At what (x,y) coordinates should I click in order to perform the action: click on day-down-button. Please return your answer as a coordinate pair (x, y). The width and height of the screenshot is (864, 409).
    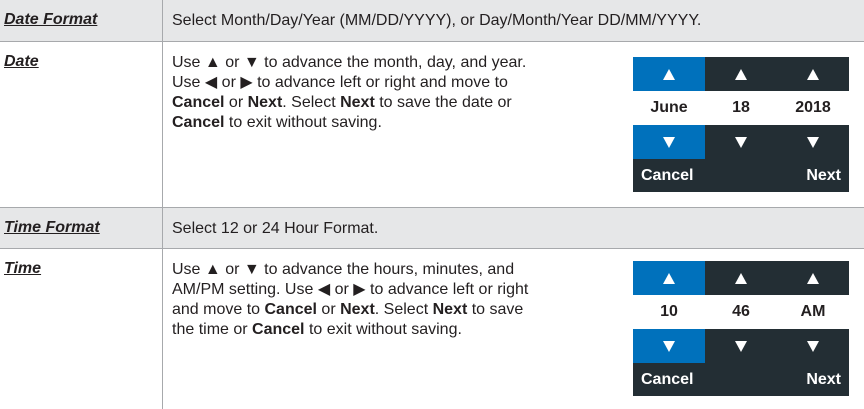
    Looking at the image, I should click on (741, 142).